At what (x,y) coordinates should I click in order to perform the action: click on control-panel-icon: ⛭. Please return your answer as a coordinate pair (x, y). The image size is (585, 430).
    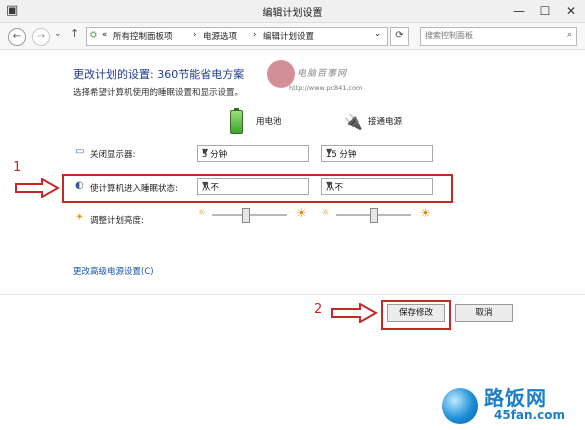
    Looking at the image, I should click on (93, 35).